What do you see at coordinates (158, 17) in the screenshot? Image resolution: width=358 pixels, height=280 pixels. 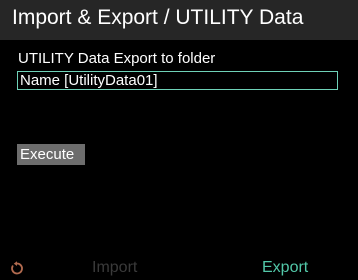 I see `page-title: Import & Export / UTILITY Data` at bounding box center [158, 17].